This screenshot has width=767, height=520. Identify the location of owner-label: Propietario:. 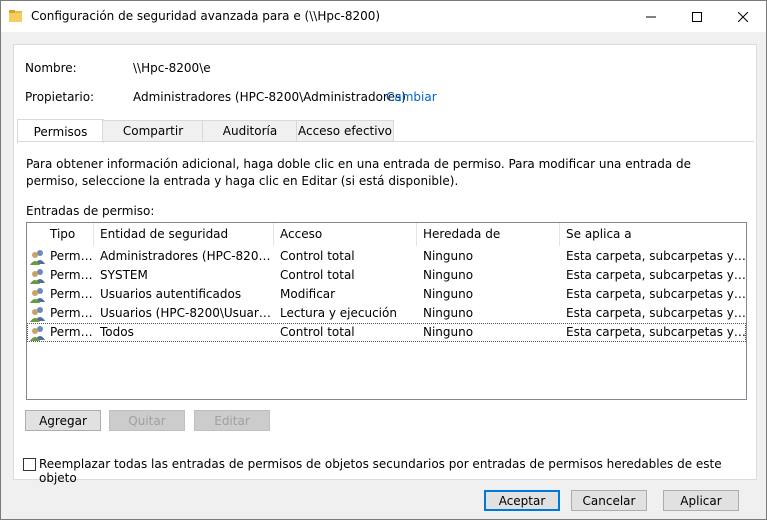
(60, 97).